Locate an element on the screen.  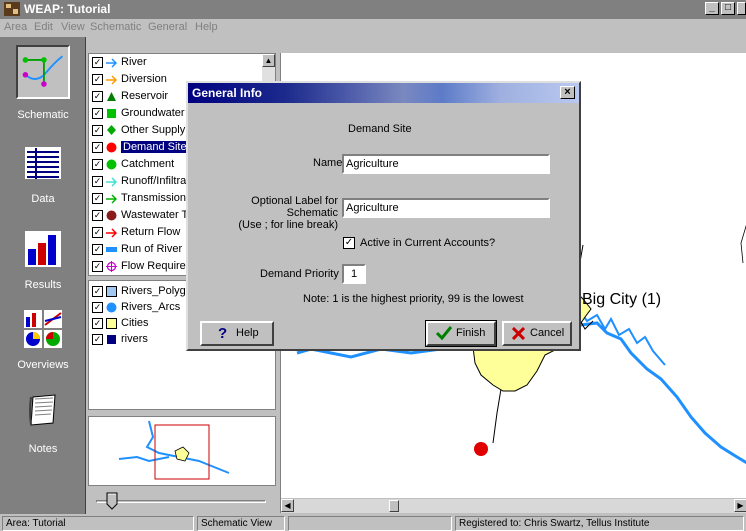
scroll-right-button: ▶ is located at coordinates (740, 505).